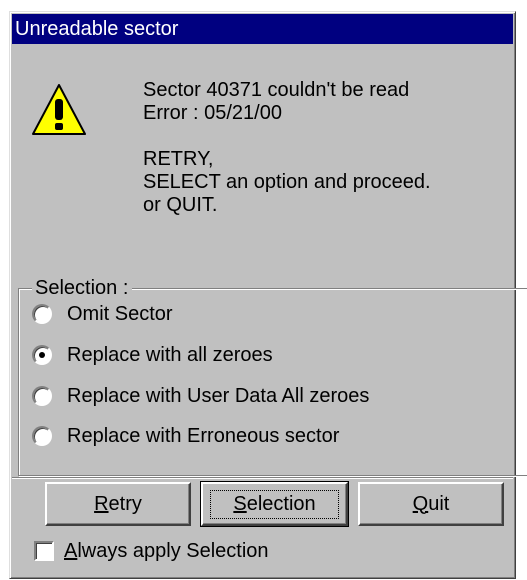  I want to click on selection-button: Selection, so click(274, 504).